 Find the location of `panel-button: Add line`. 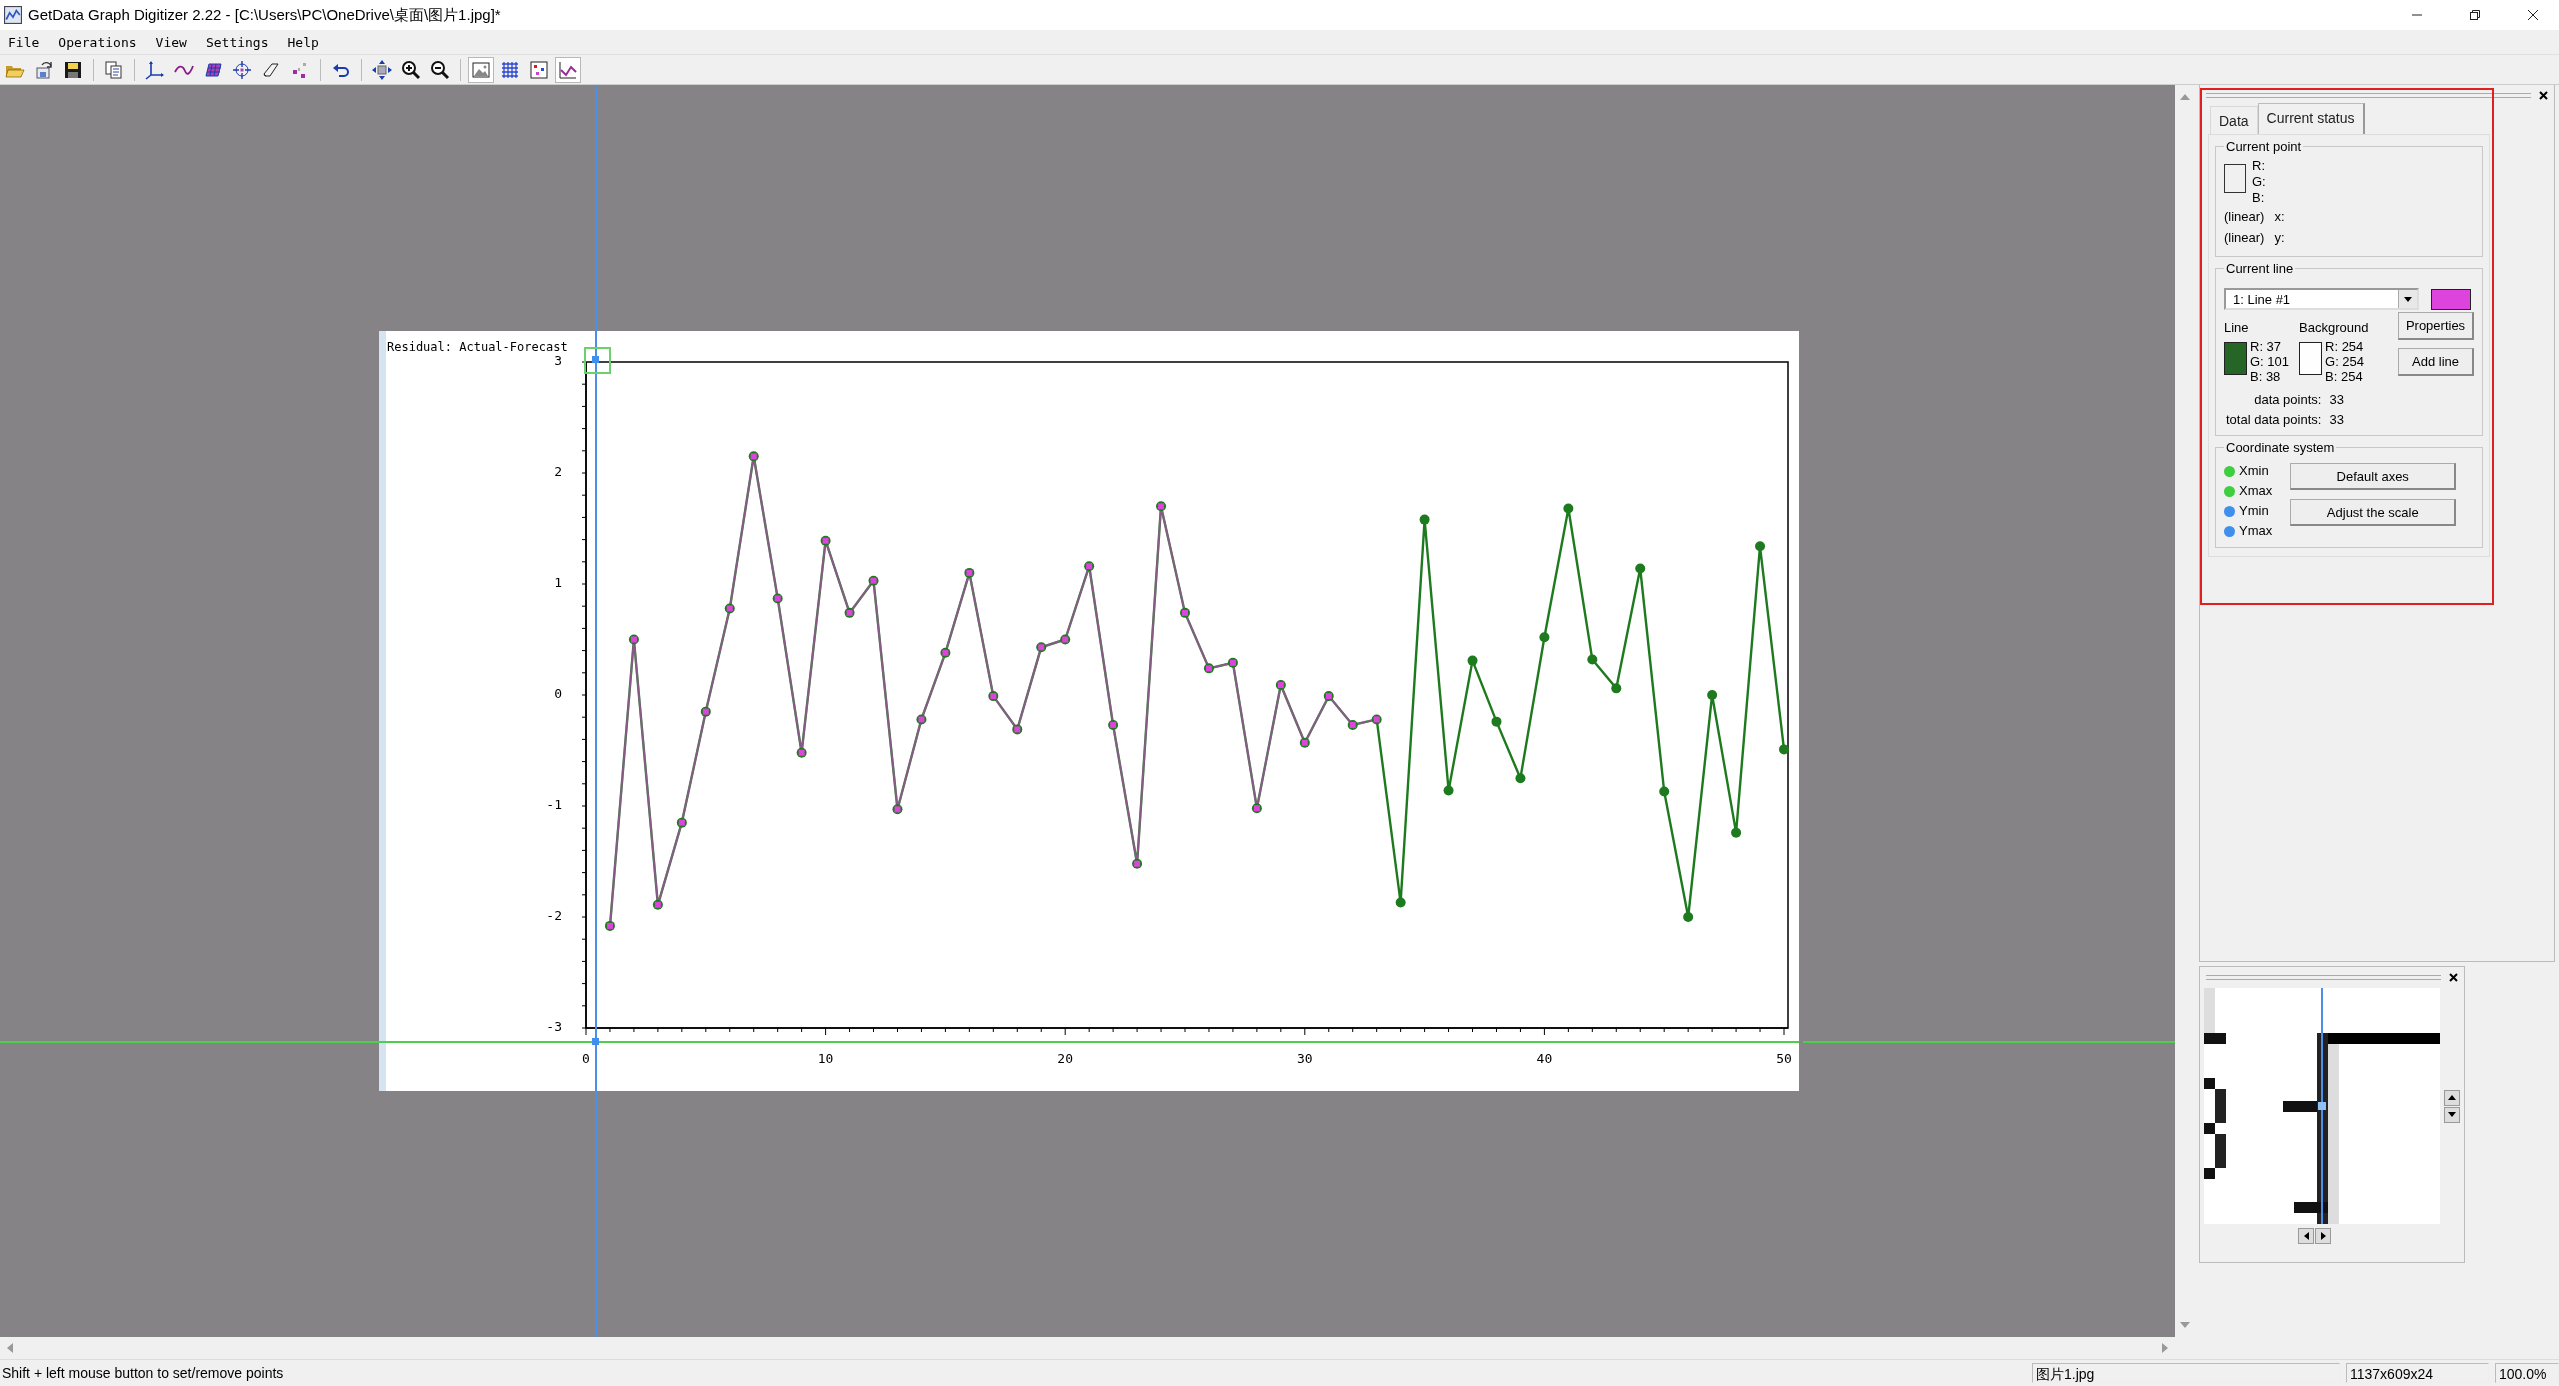

panel-button: Add line is located at coordinates (2436, 362).